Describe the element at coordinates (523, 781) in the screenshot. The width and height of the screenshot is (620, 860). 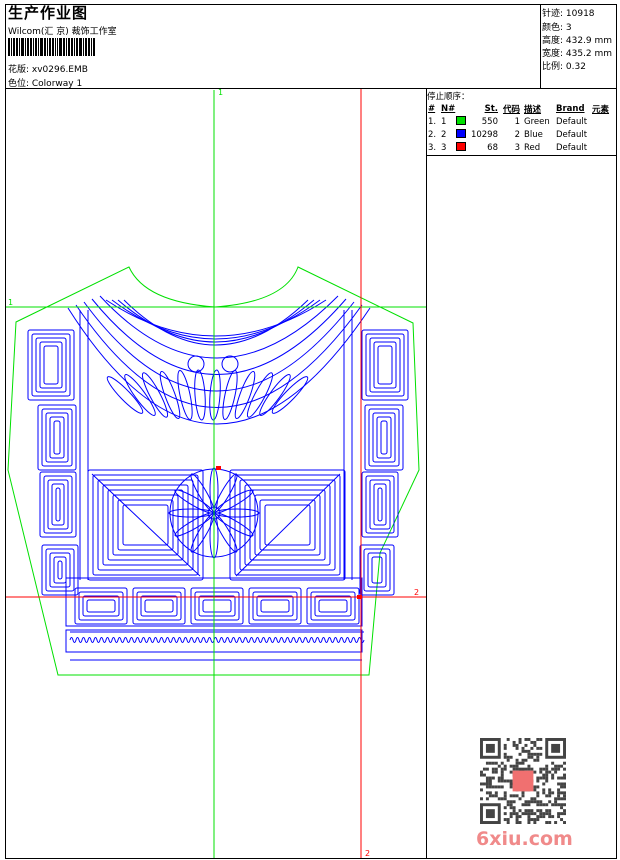
I see `stamp-logo` at that location.